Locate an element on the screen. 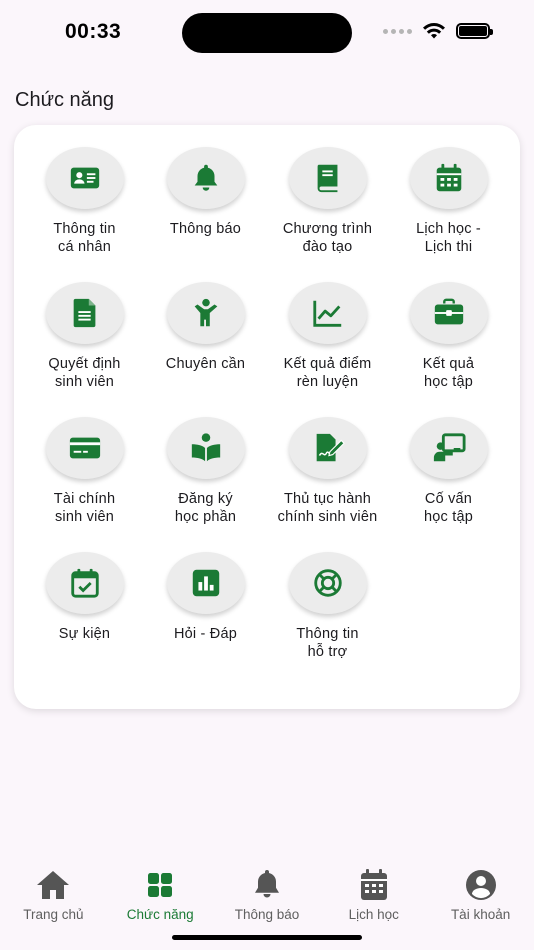  feature-item: Kết quả học tập is located at coordinates (448, 336).